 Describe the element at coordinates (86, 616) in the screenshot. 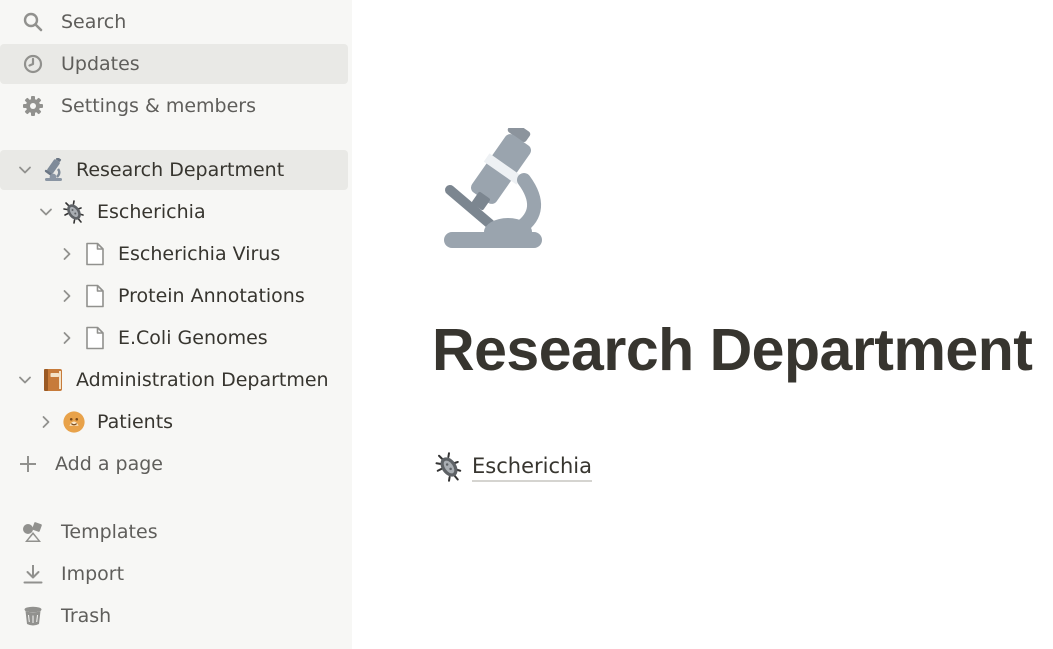

I see `sidebar-trash-label: Trash` at that location.